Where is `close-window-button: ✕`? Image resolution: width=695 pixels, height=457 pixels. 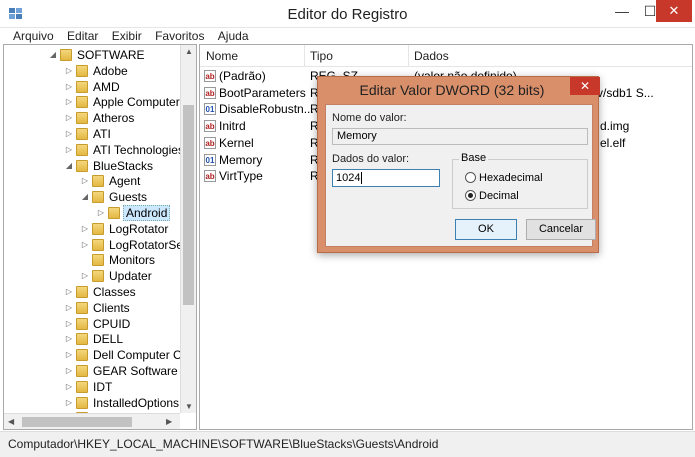 close-window-button: ✕ is located at coordinates (674, 11).